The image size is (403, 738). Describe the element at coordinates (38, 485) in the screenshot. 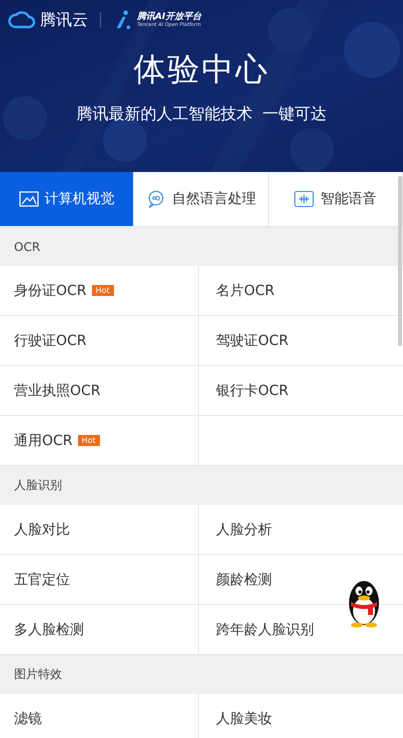

I see `section-title: 人脸识别` at that location.